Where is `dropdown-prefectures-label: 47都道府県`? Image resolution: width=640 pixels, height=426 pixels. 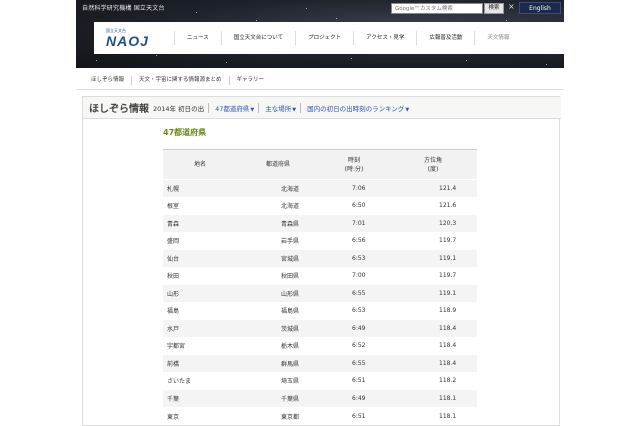 dropdown-prefectures-label: 47都道府県 is located at coordinates (232, 108).